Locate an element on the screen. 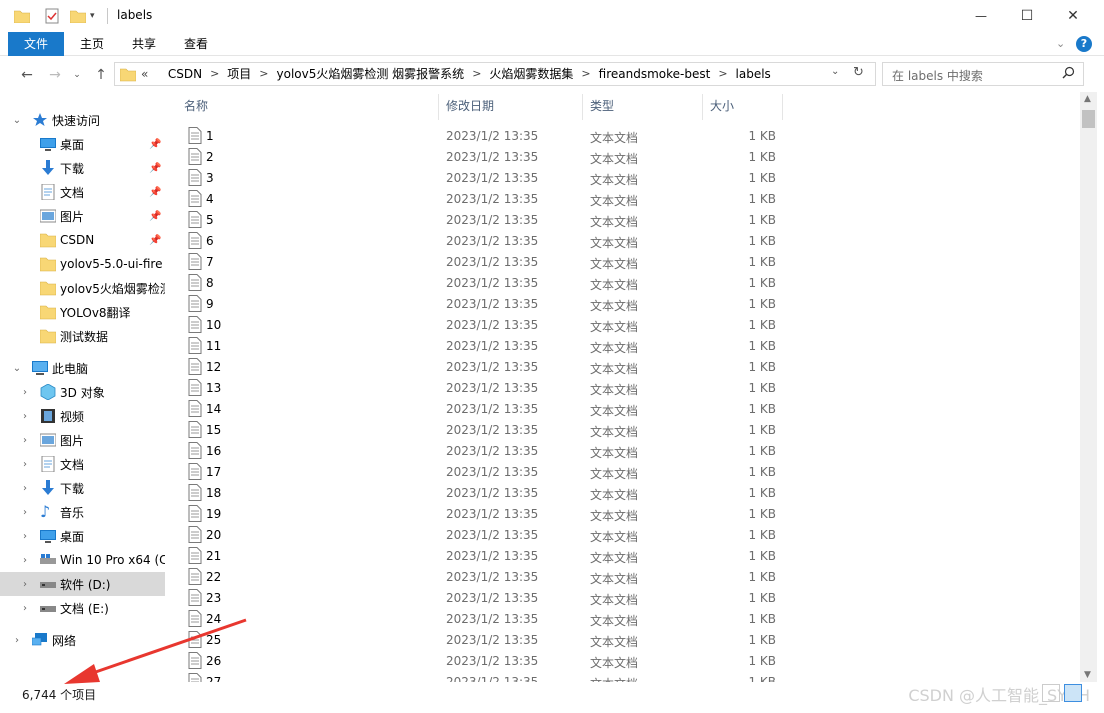 The image size is (1104, 713). table-row: 19 2023/1/2 13:35 文本文档 1 KB is located at coordinates (473, 513).